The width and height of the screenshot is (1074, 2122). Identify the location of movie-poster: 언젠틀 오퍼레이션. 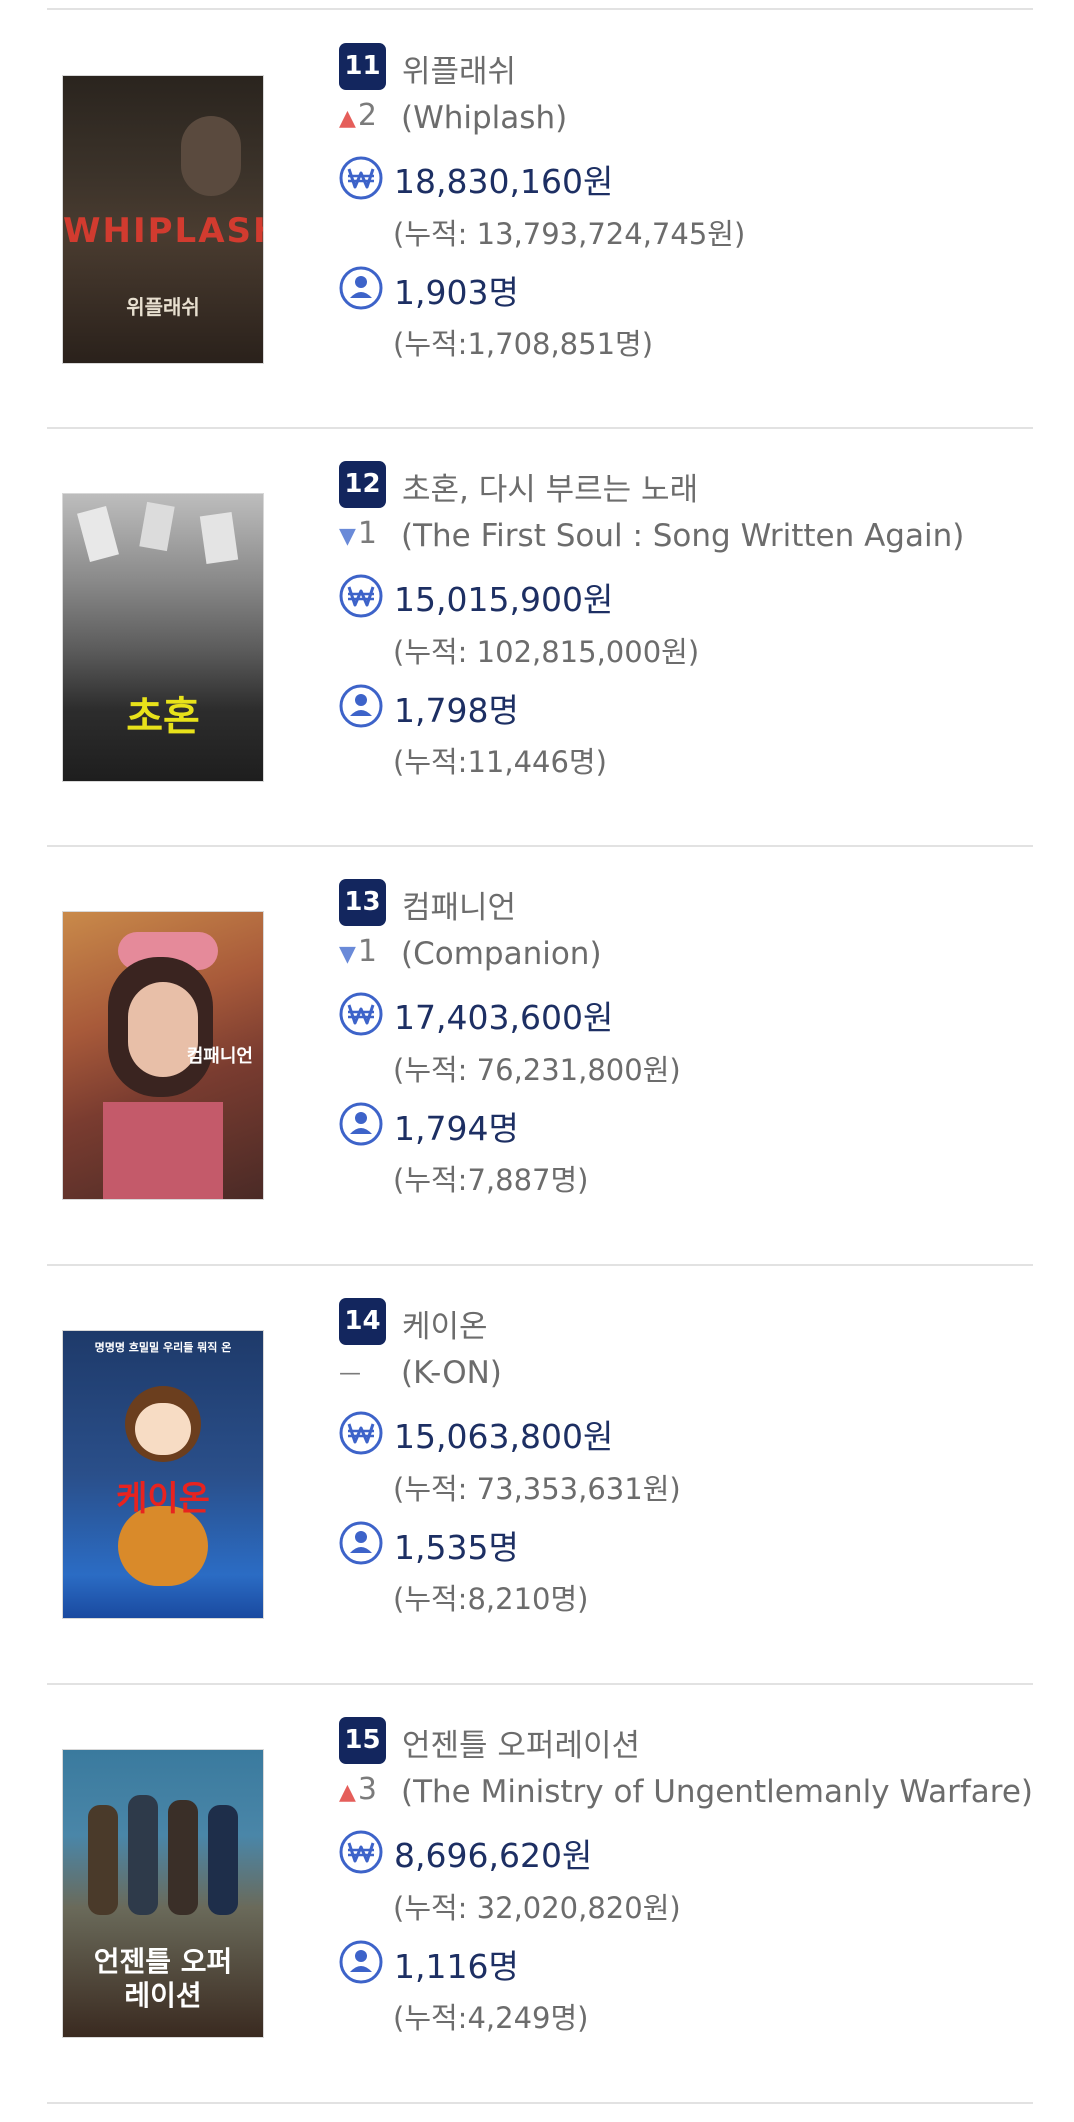
(163, 1893).